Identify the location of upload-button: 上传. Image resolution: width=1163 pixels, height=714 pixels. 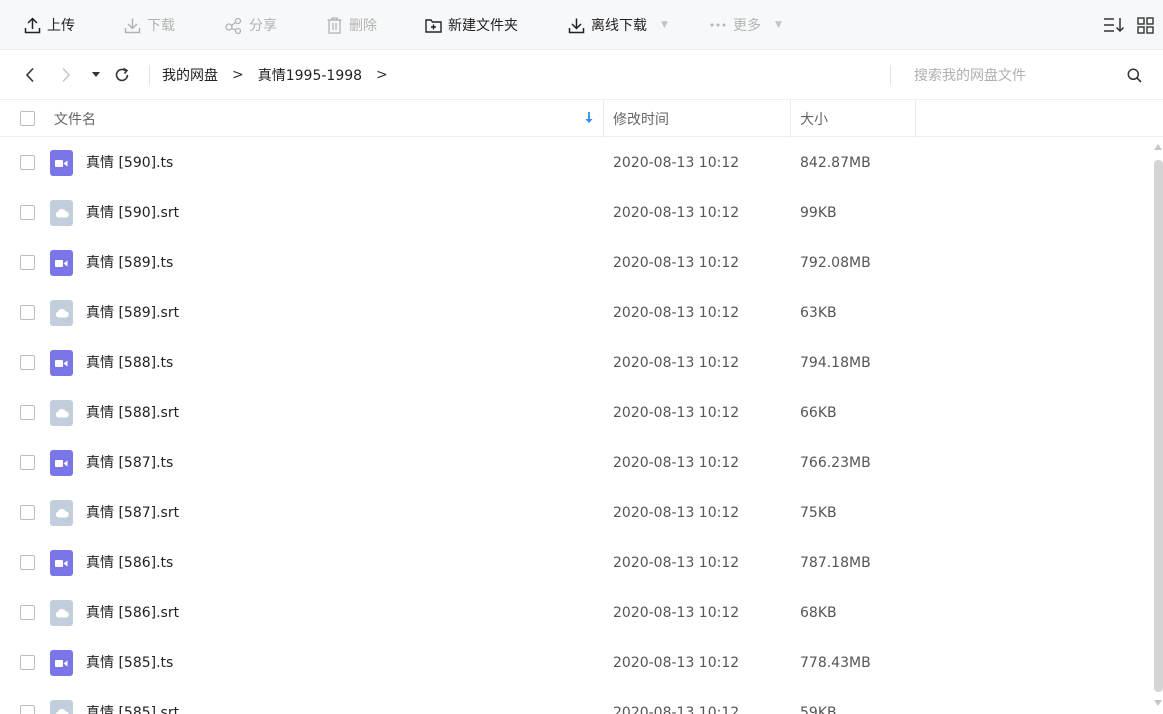
(49, 25).